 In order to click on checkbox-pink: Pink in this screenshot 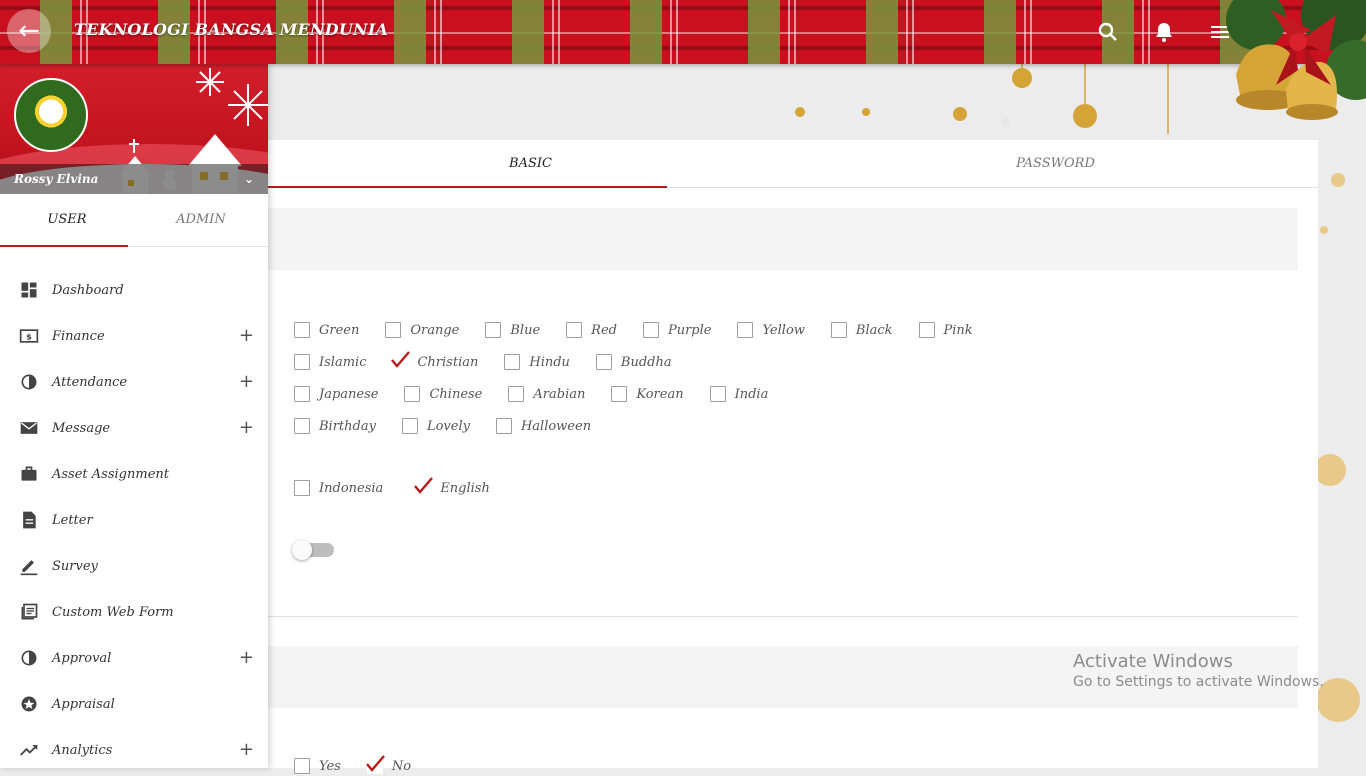, I will do `click(945, 330)`.